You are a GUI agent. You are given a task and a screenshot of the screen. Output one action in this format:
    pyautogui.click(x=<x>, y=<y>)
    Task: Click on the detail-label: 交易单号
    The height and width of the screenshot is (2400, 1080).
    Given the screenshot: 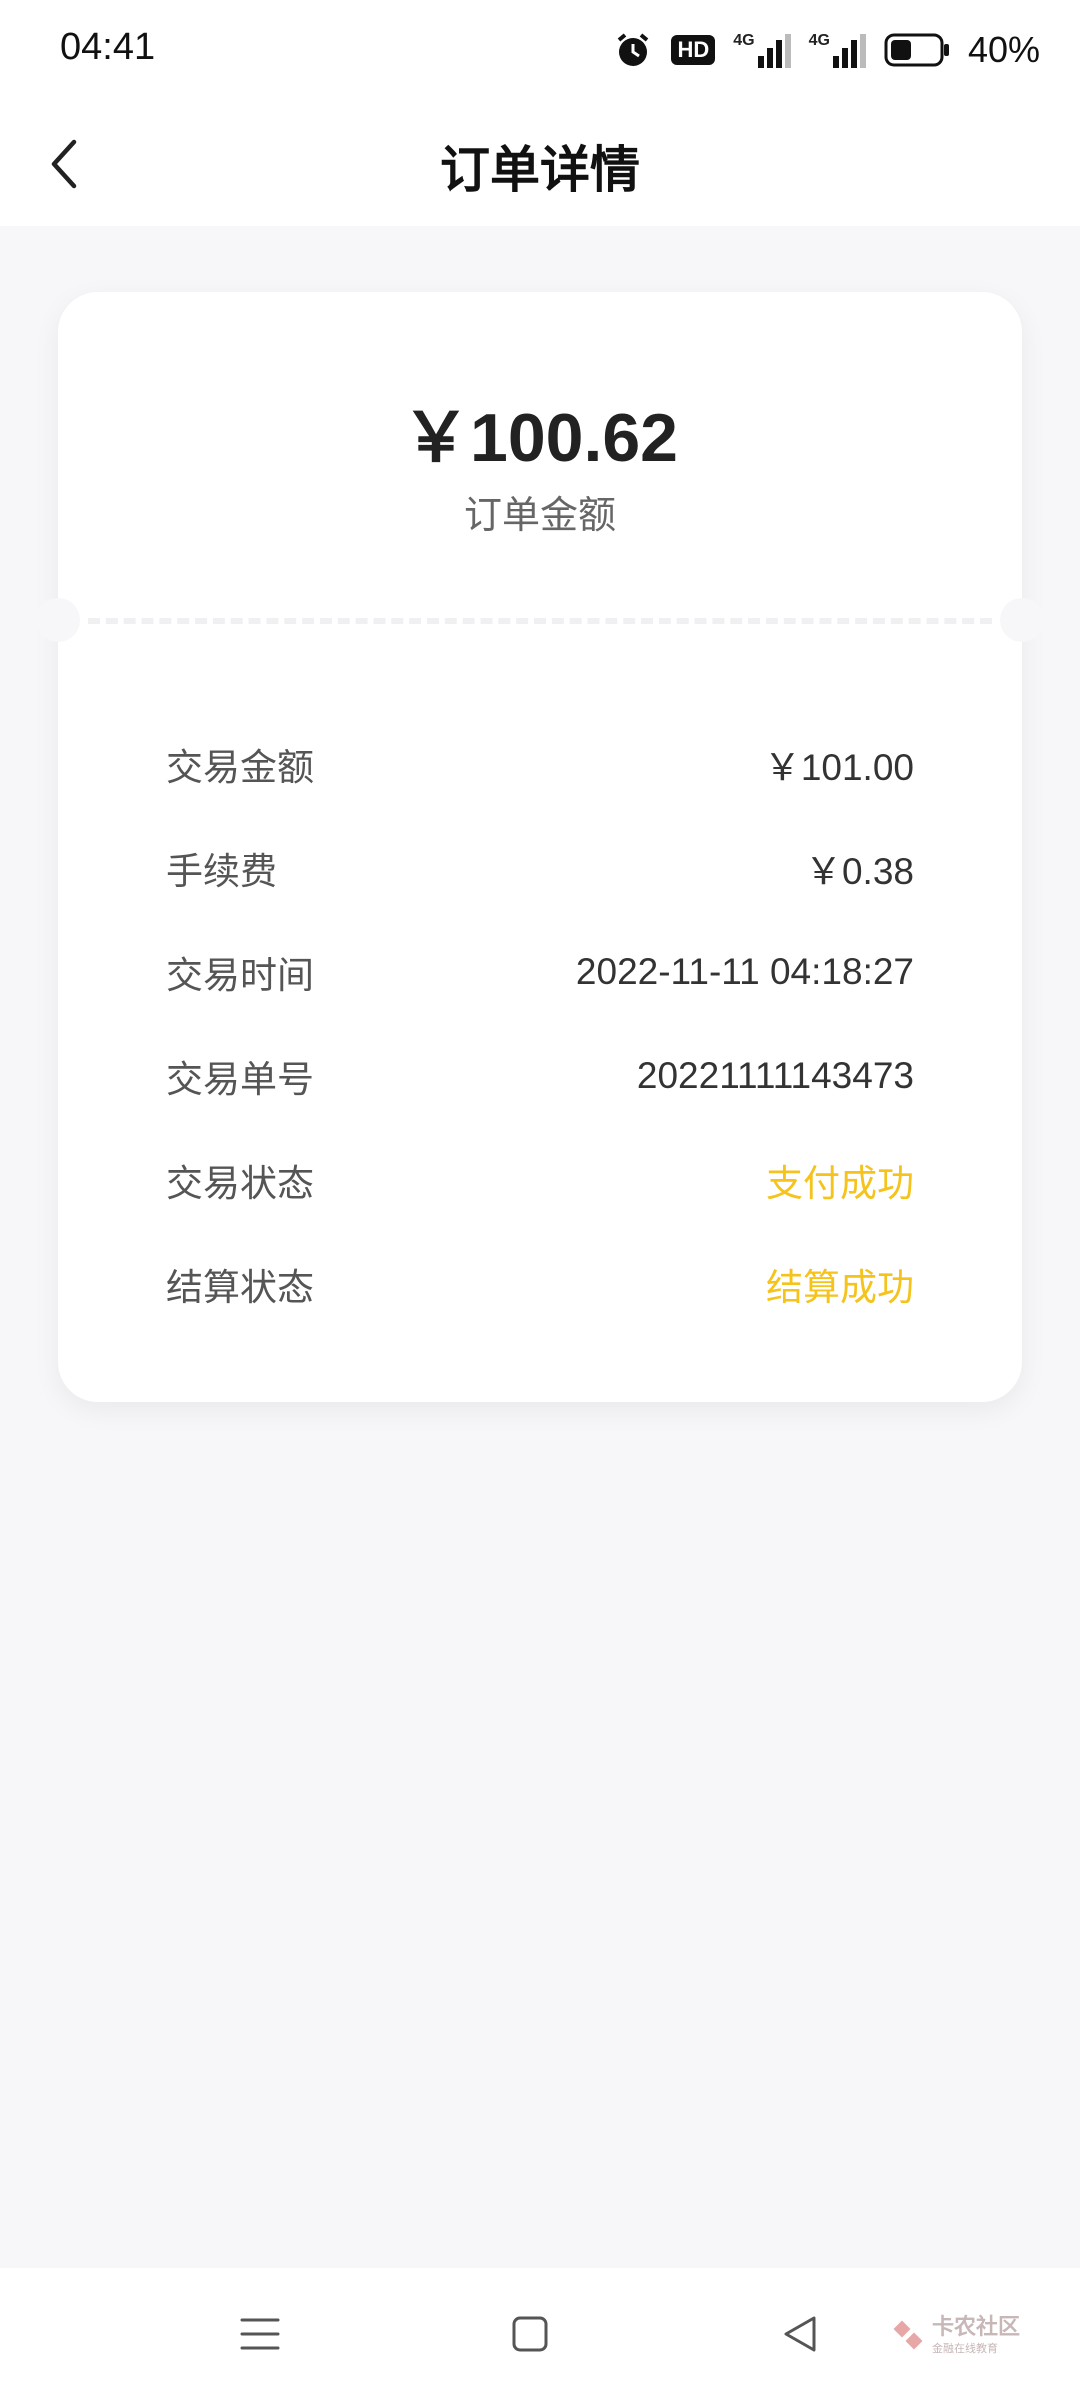 What is the action you would take?
    pyautogui.click(x=240, y=1079)
    